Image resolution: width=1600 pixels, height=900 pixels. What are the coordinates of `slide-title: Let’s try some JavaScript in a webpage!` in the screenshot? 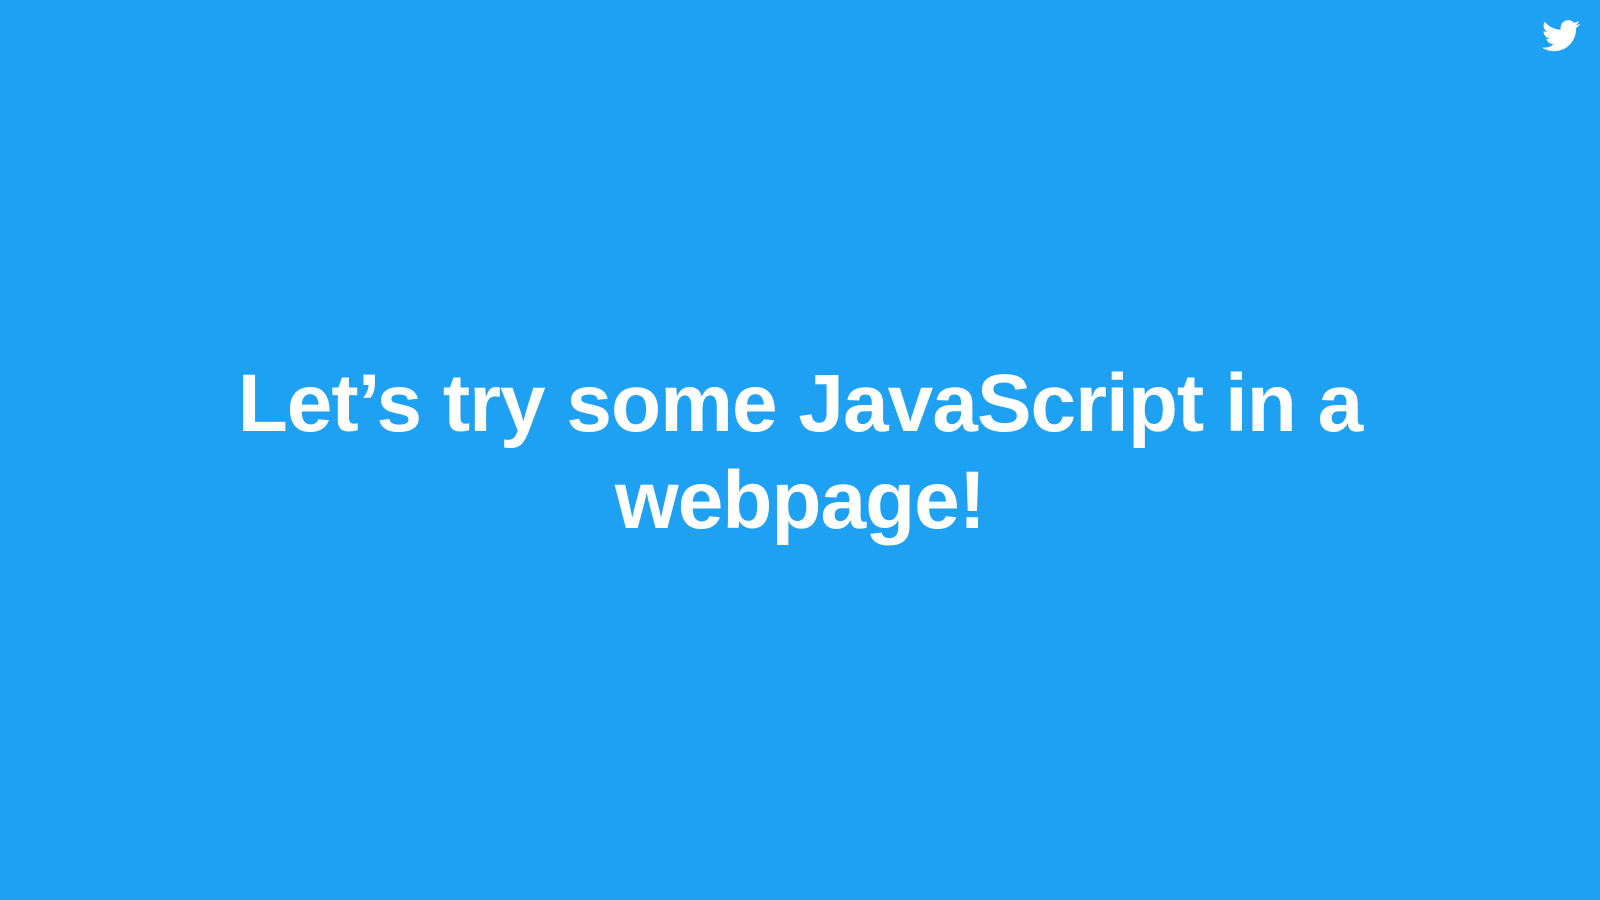 It's located at (800, 452).